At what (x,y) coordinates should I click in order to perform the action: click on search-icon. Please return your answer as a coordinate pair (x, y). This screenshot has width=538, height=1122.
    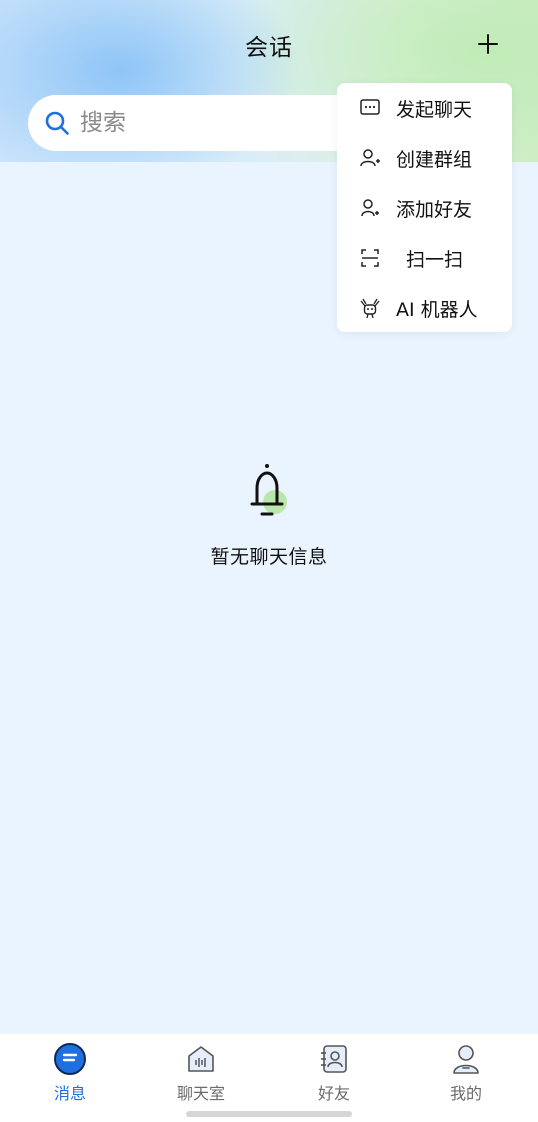
    Looking at the image, I should click on (57, 123).